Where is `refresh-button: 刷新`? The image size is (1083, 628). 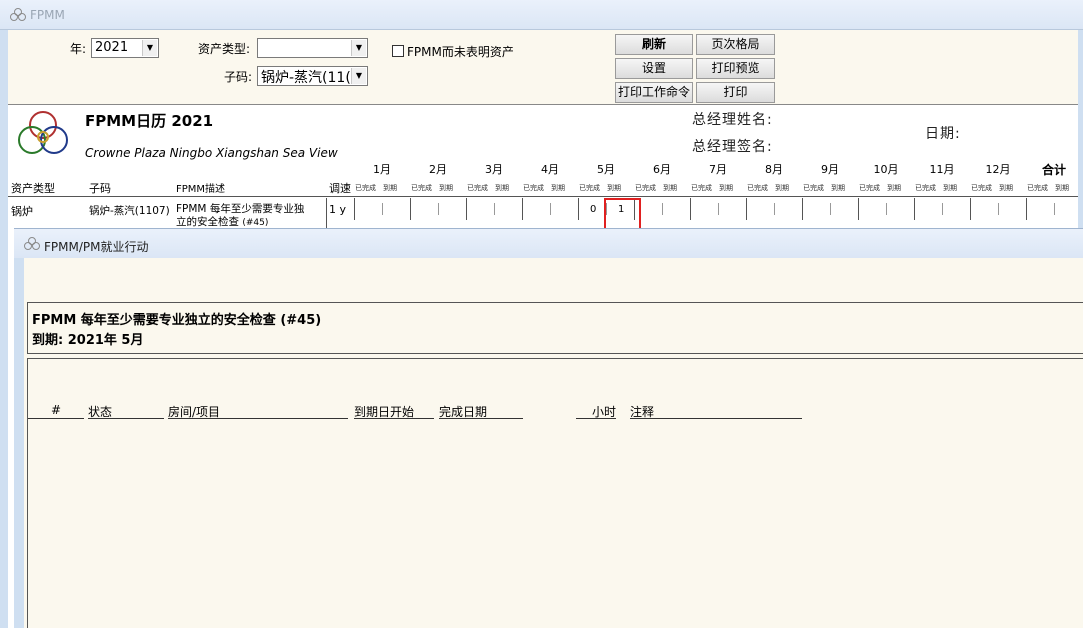 refresh-button: 刷新 is located at coordinates (654, 44).